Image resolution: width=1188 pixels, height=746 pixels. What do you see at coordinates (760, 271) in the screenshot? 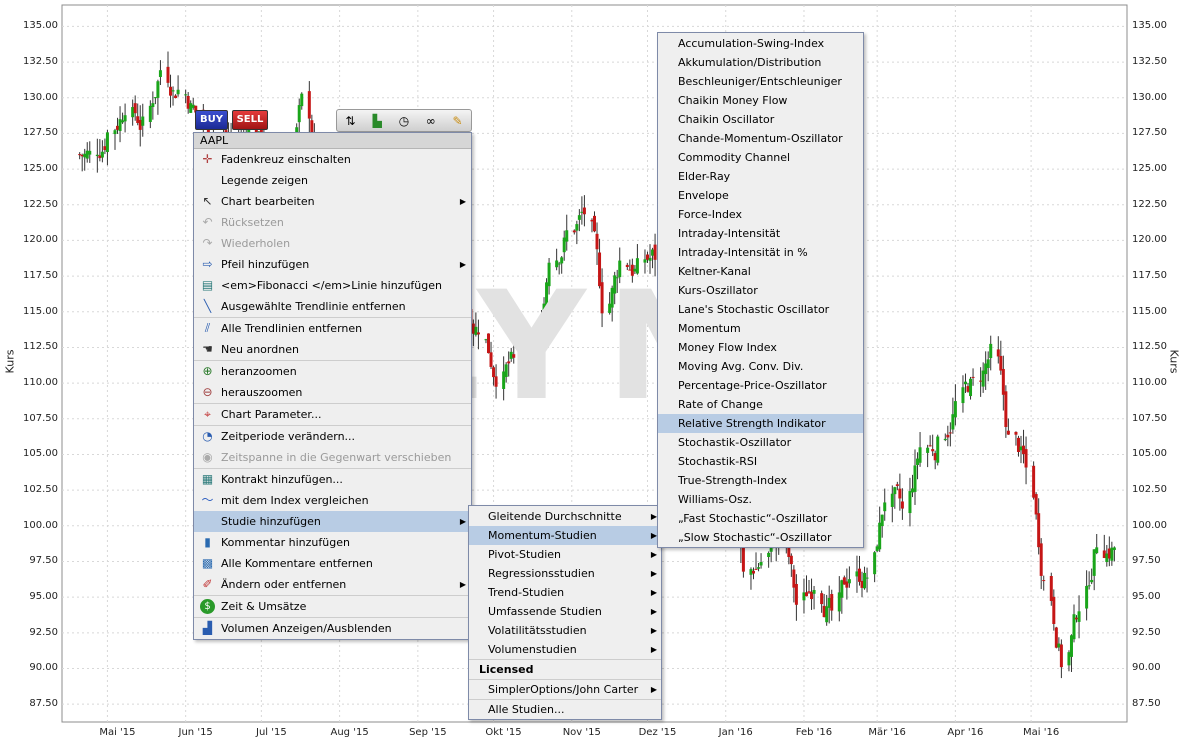
I see `momentum-study-item: Keltner-Kanal` at bounding box center [760, 271].